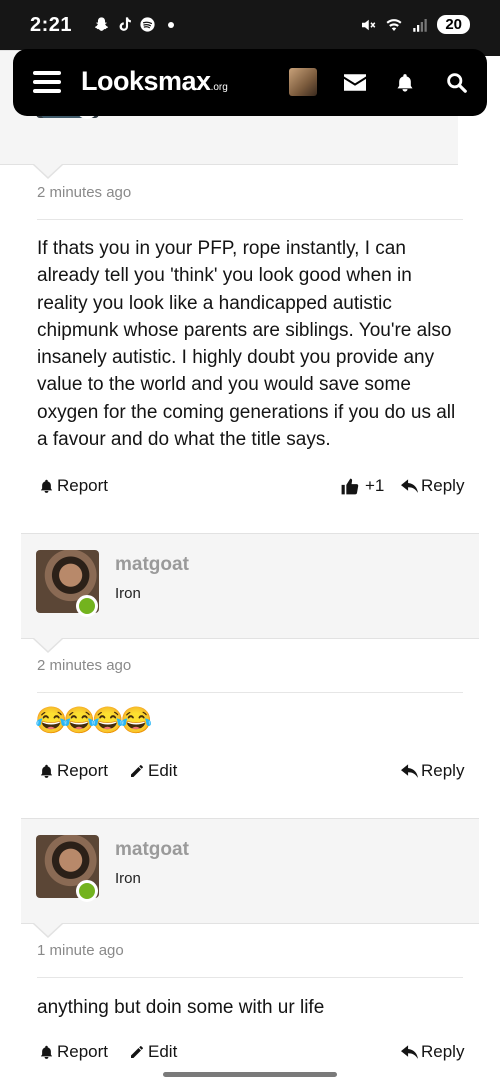 The height and width of the screenshot is (1084, 500). What do you see at coordinates (250, 1074) in the screenshot?
I see `home-gesture-bar` at bounding box center [250, 1074].